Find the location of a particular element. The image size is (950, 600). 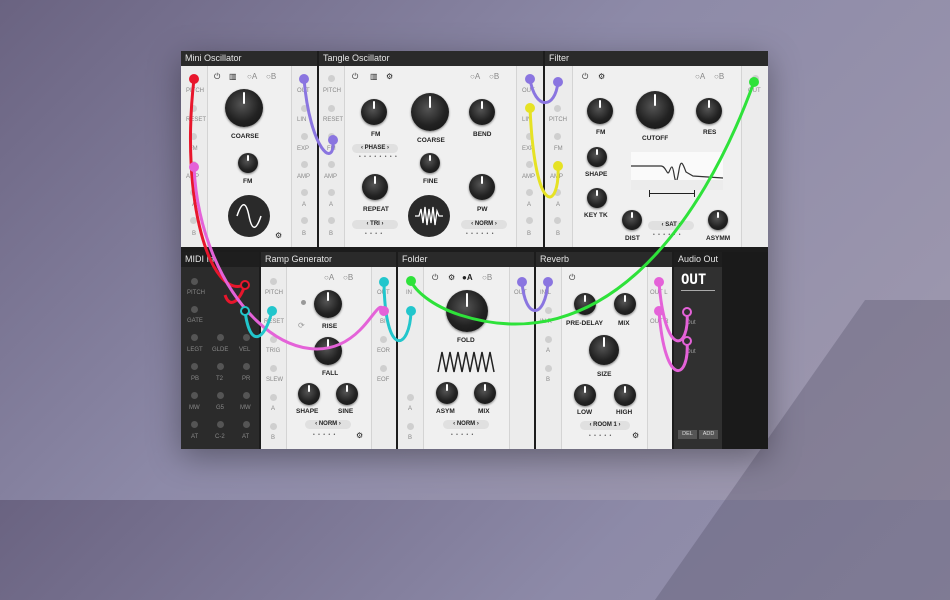

out-right-jack is located at coordinates (687, 341).